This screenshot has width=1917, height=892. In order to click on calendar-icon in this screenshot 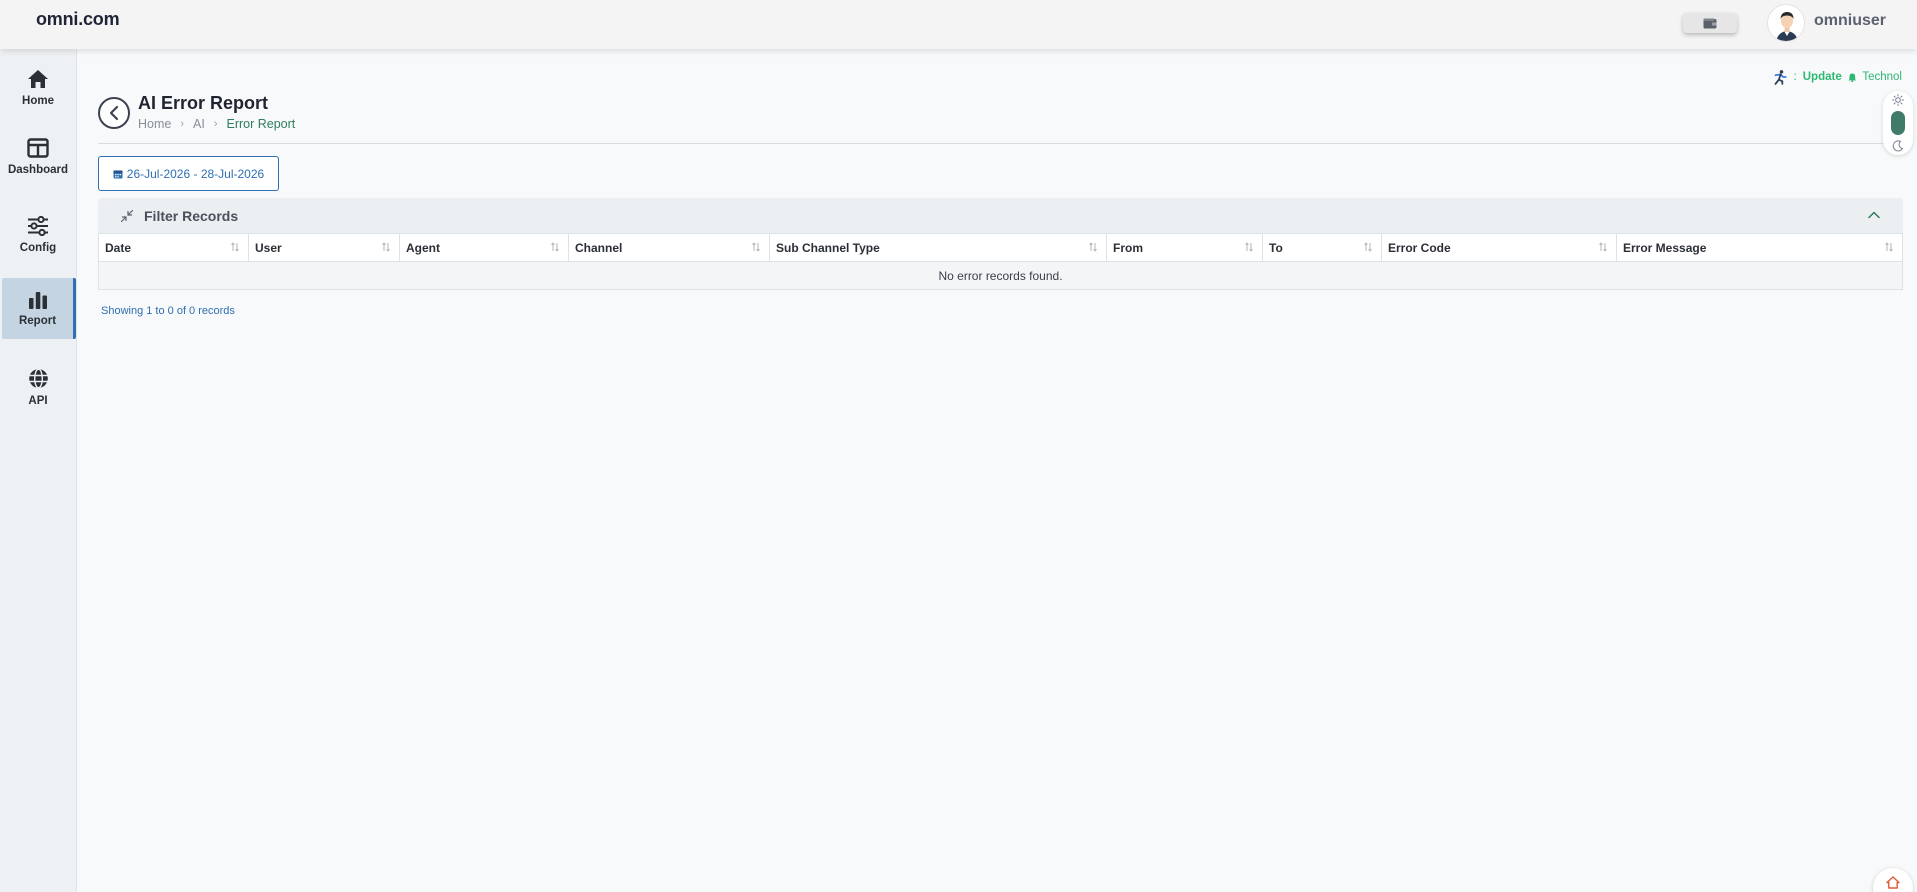, I will do `click(118, 174)`.